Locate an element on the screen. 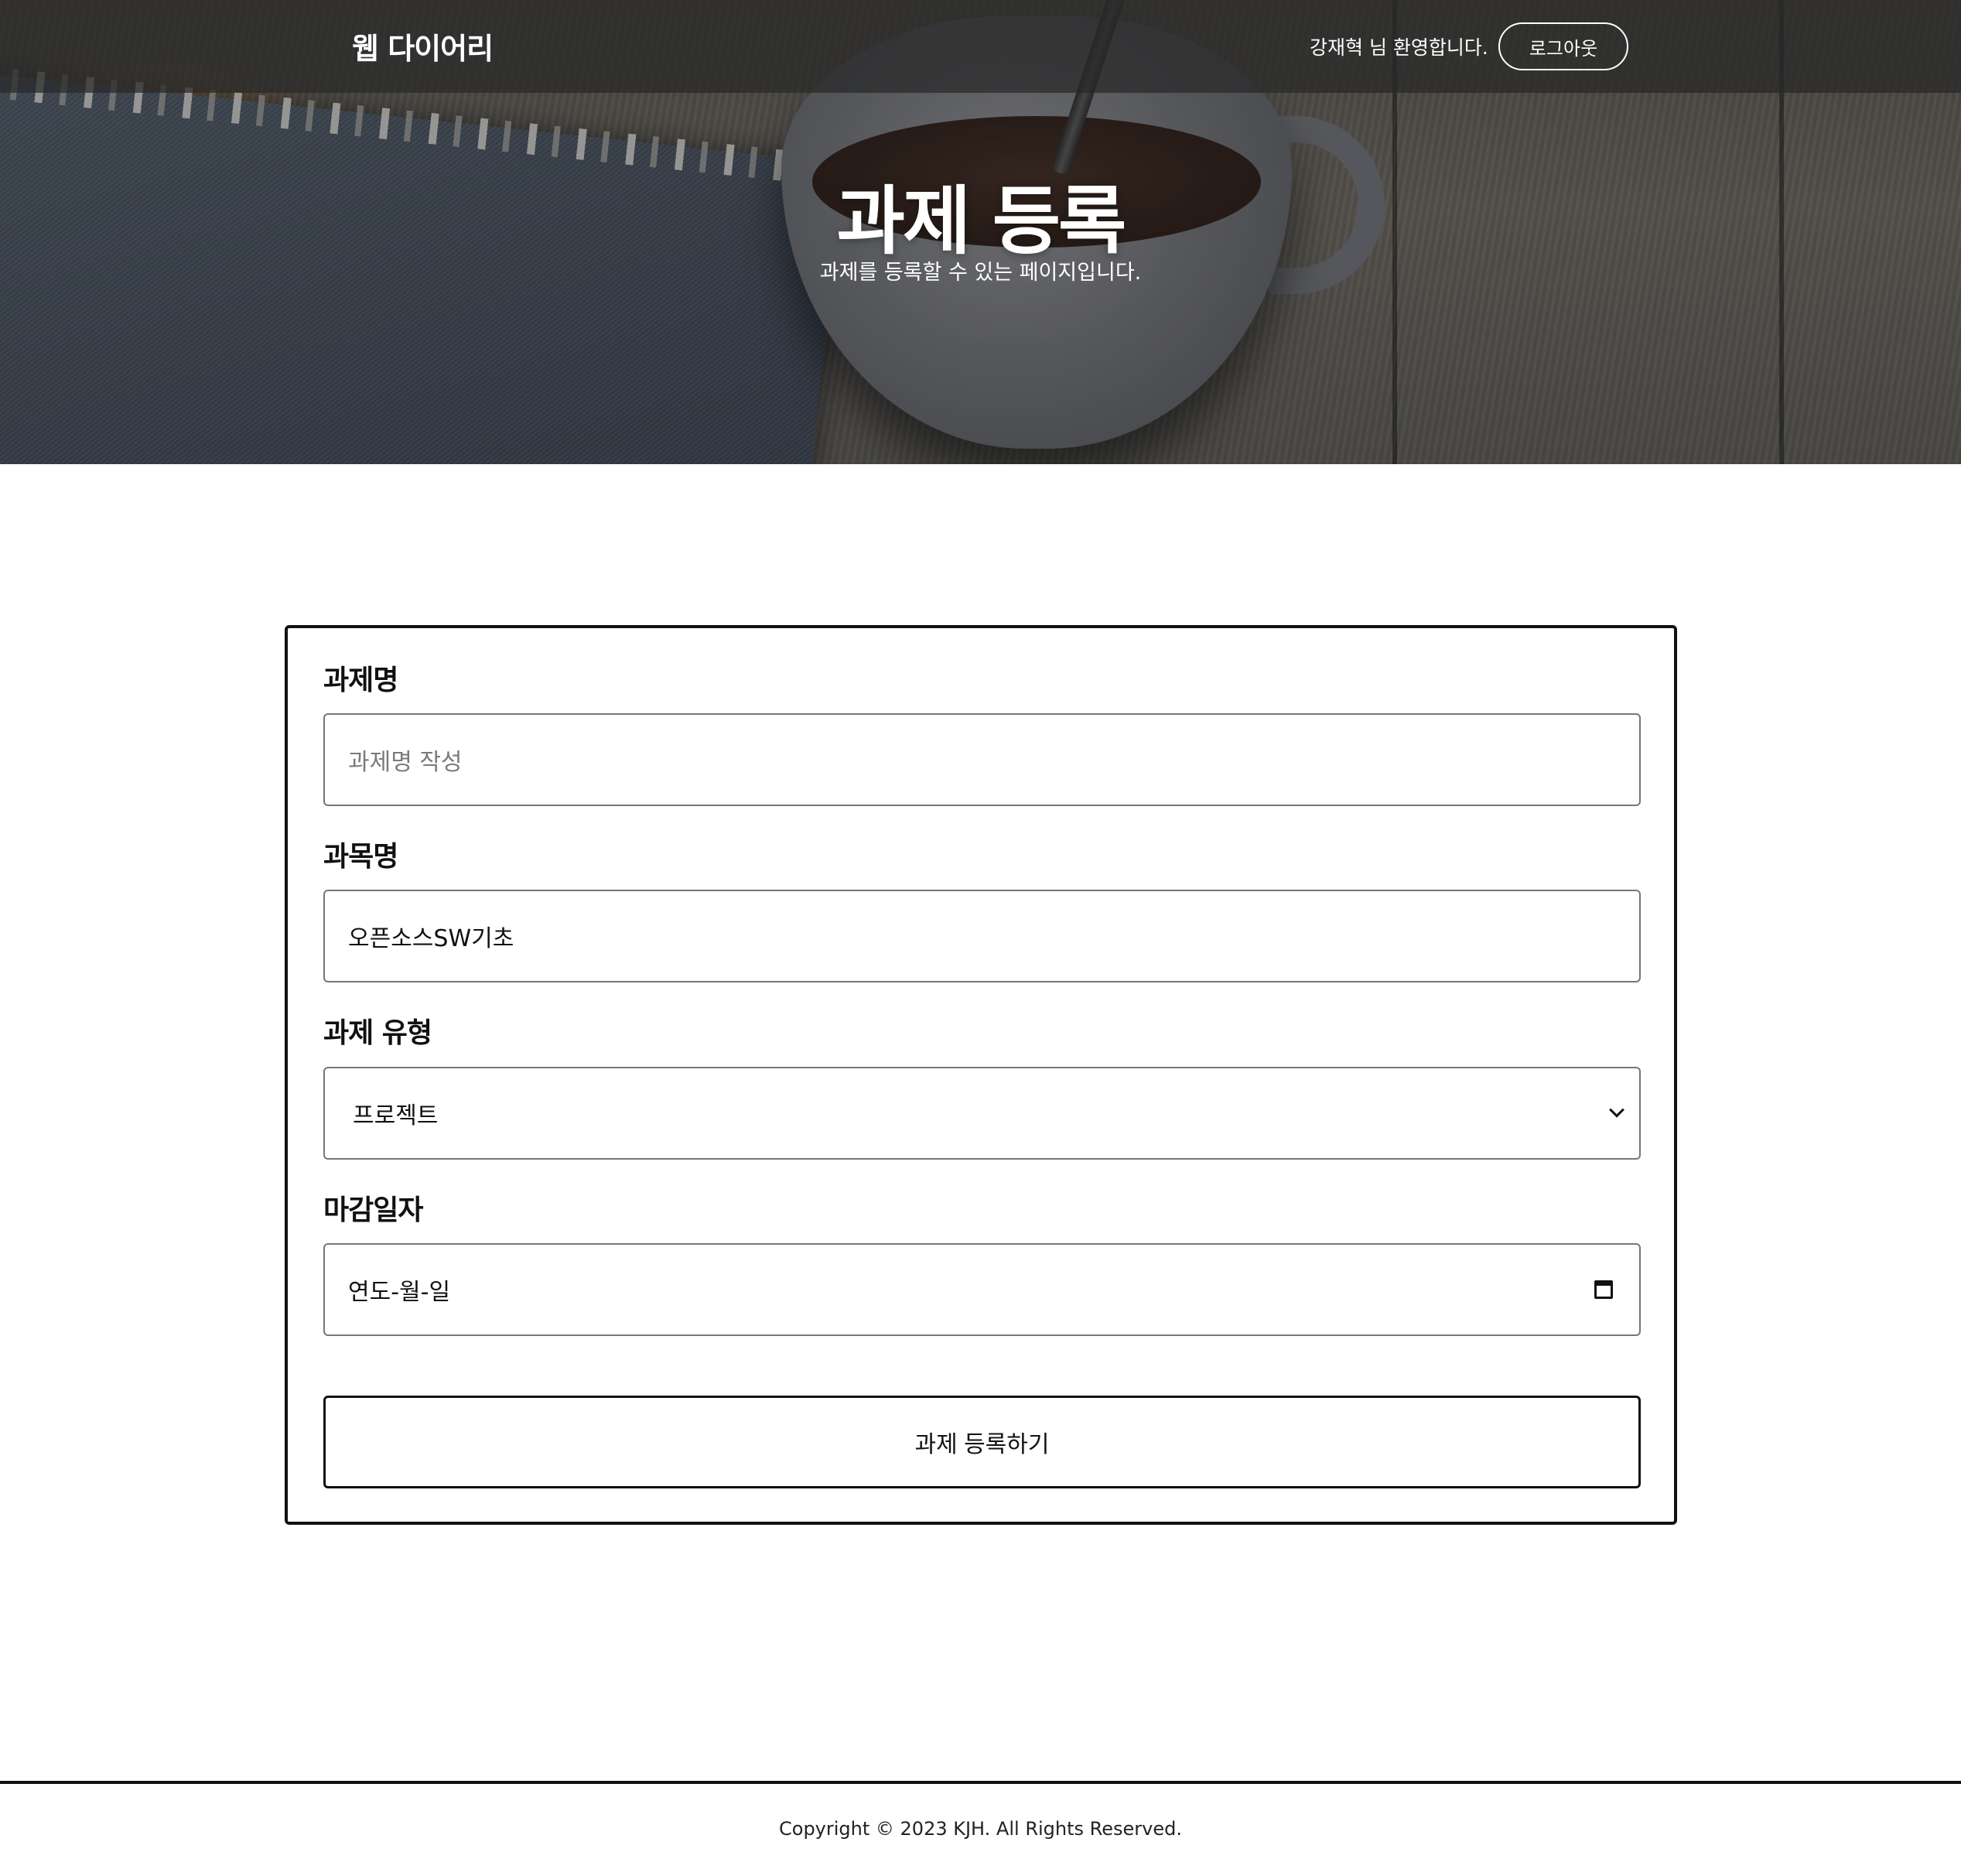 This screenshot has width=1961, height=1876. footer-divider is located at coordinates (980, 1782).